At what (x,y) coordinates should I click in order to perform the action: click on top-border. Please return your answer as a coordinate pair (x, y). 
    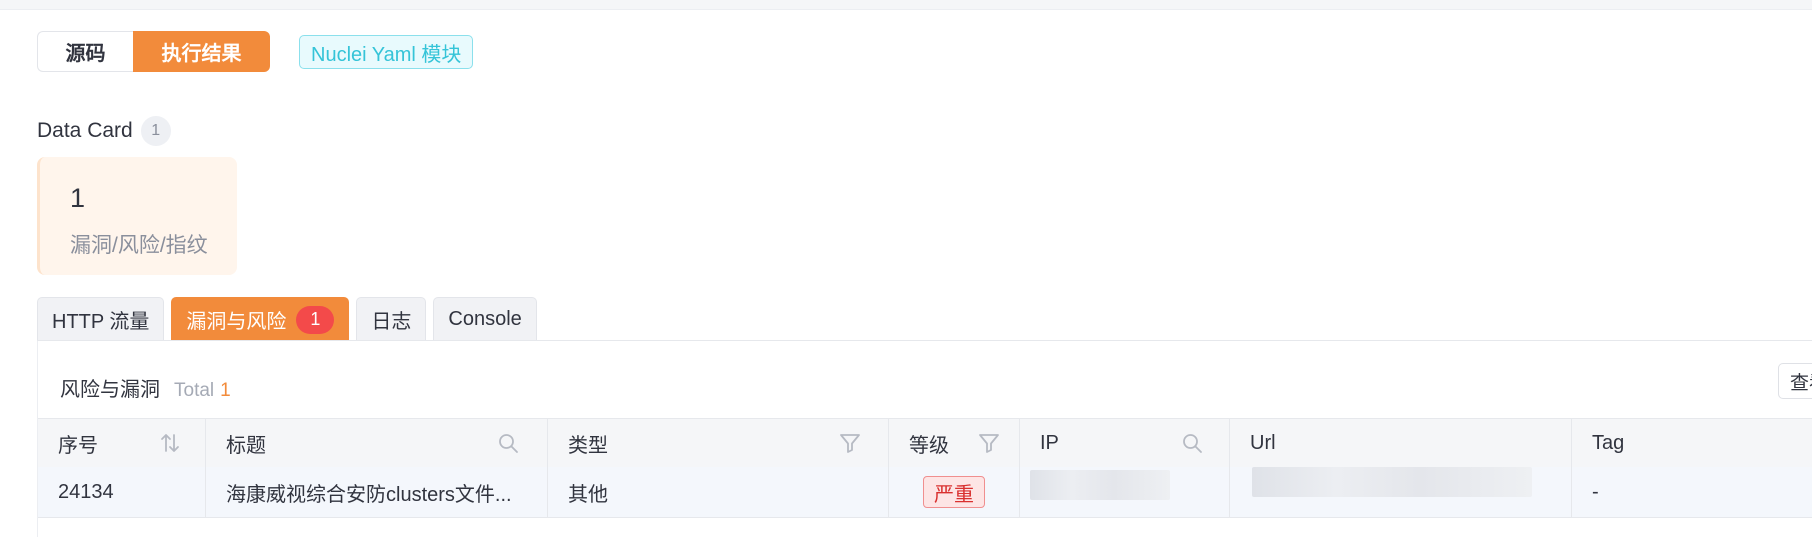
    Looking at the image, I should click on (906, 5).